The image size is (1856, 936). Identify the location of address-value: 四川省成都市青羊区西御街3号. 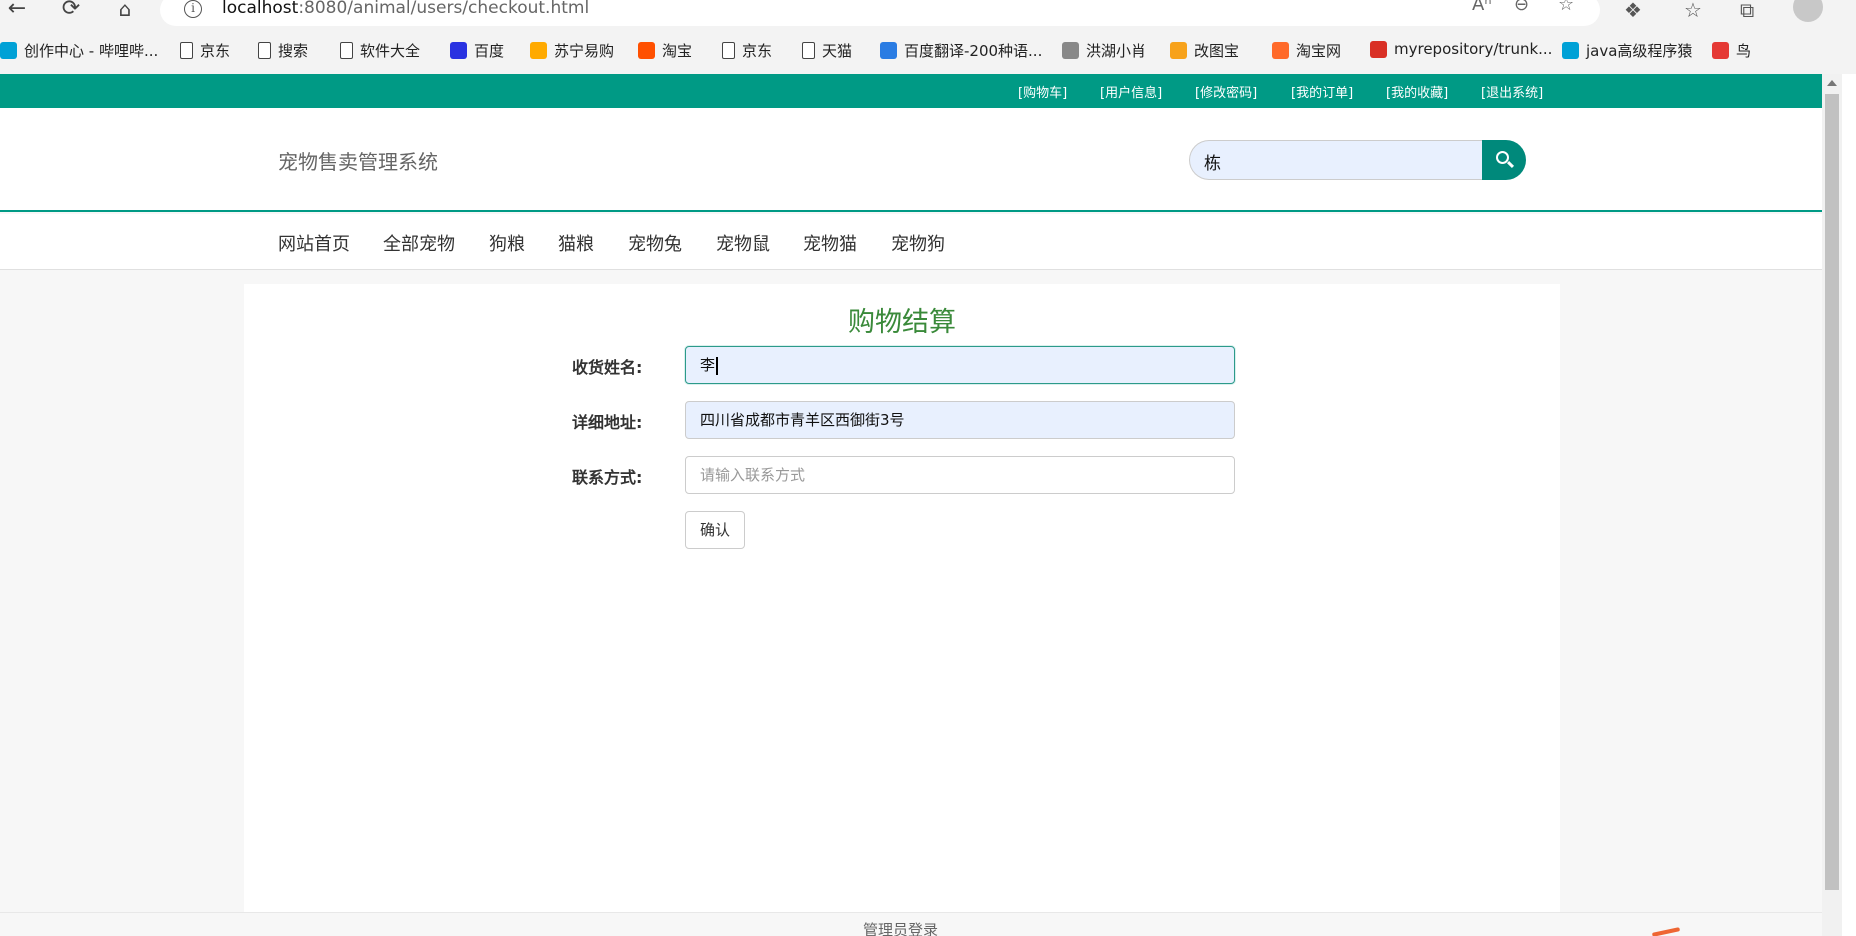
(802, 420).